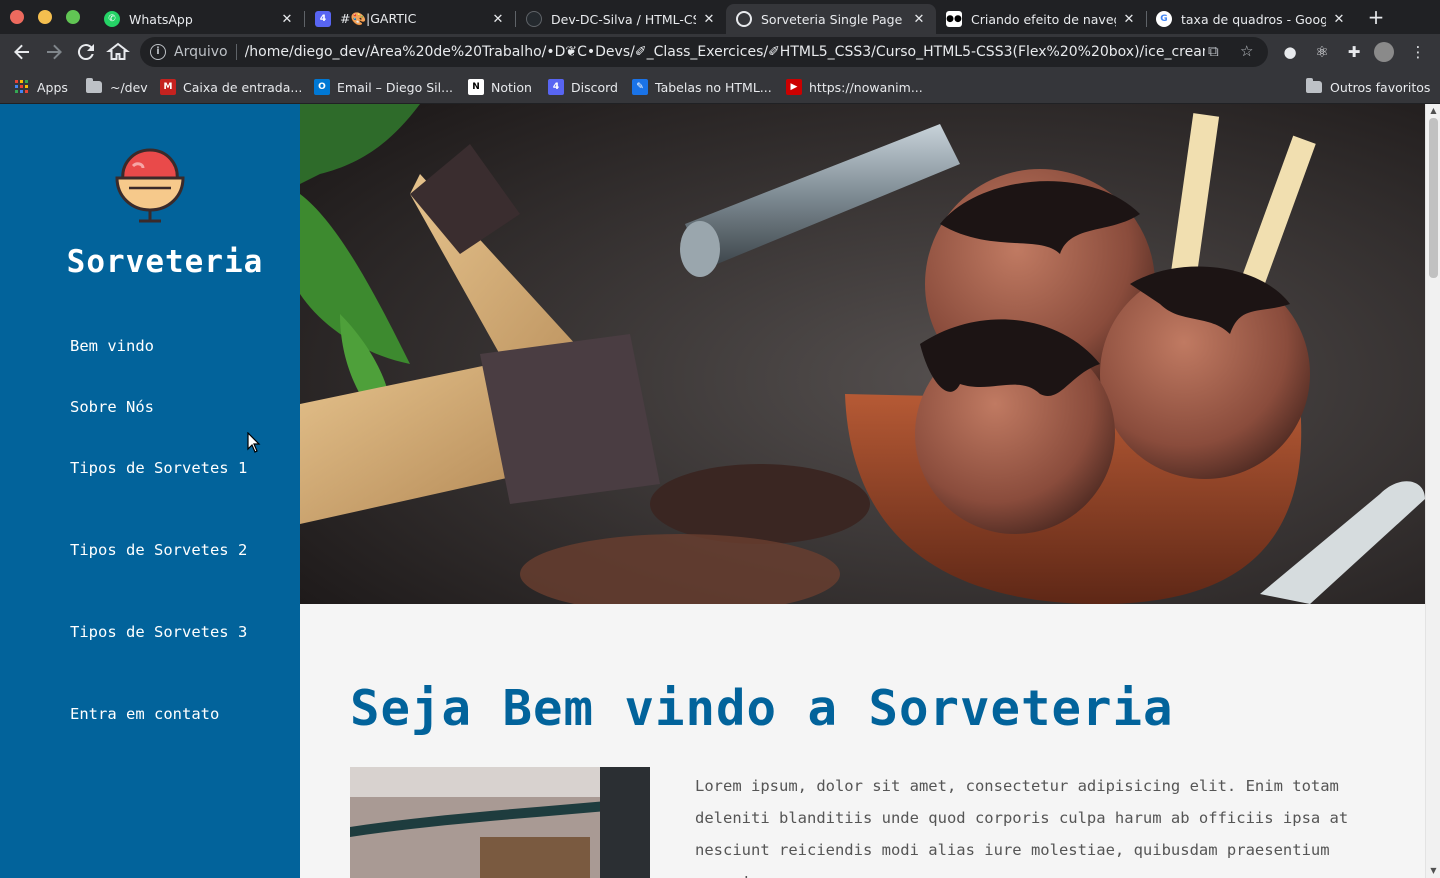 Image resolution: width=1440 pixels, height=878 pixels. I want to click on home-icon, so click(118, 51).